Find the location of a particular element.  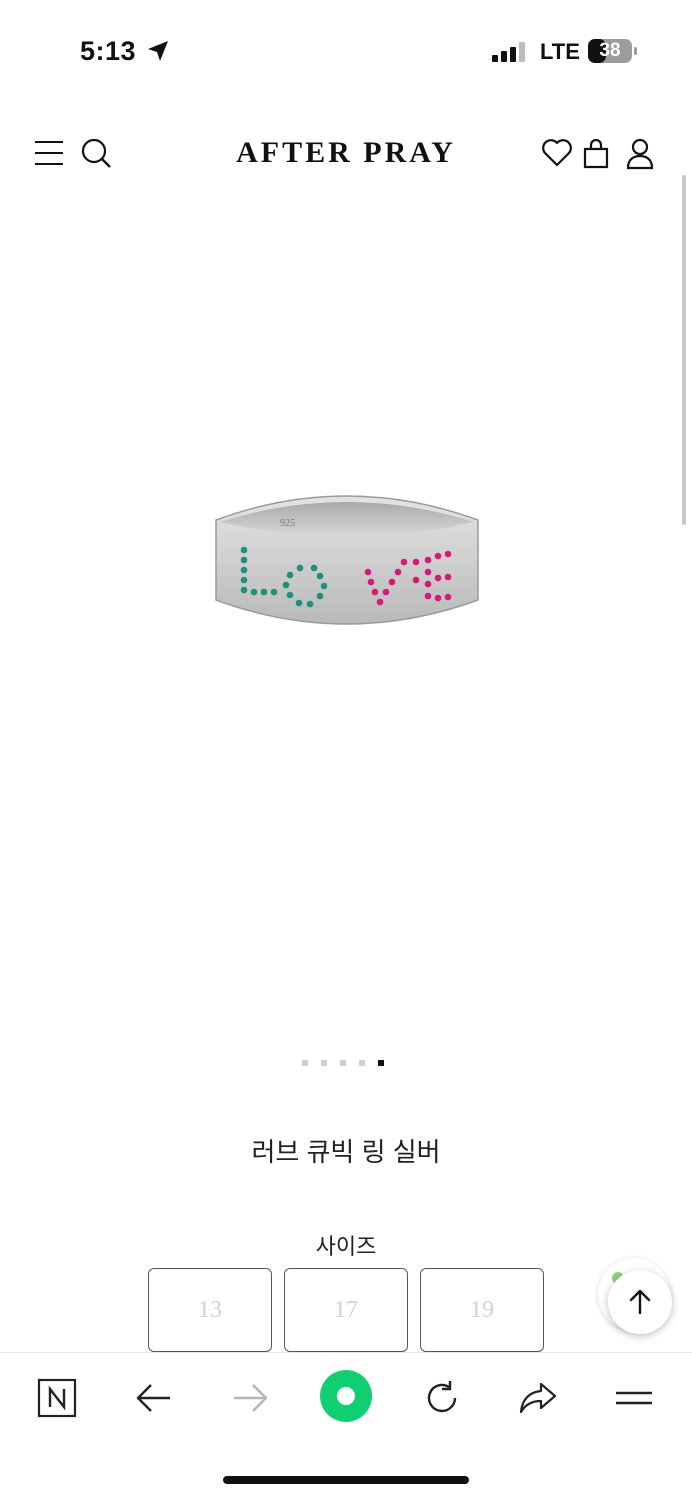

scroll-to-top-button is located at coordinates (640, 1302).